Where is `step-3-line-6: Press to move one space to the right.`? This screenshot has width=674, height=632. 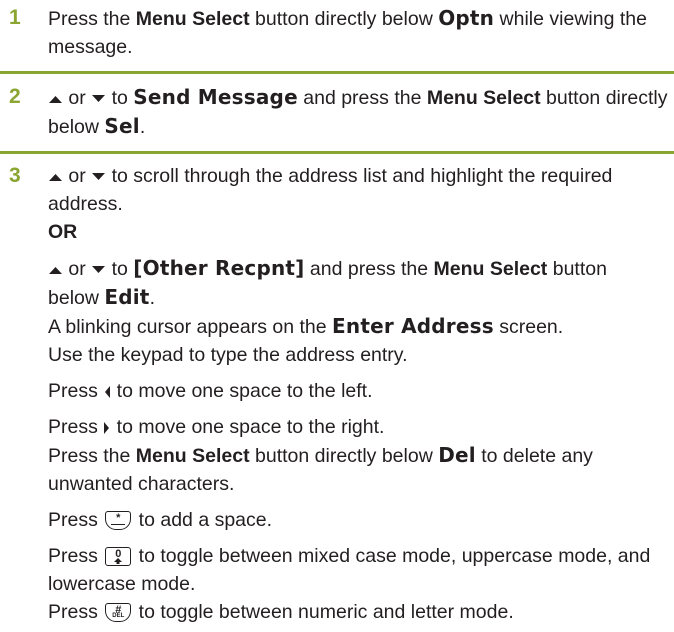
step-3-line-6: Press to move one space to the right. is located at coordinates (354, 427).